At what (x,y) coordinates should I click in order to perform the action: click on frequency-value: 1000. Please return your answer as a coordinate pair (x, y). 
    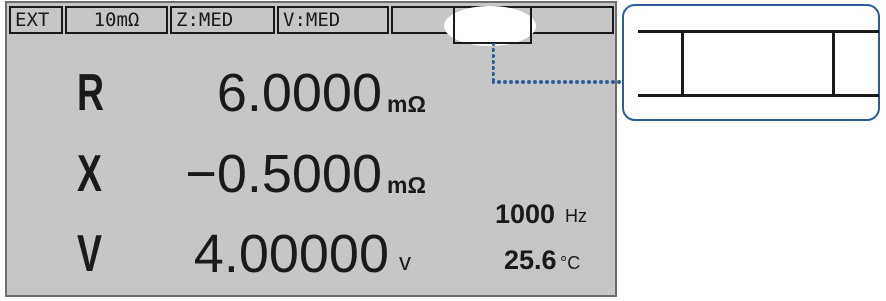
    Looking at the image, I should click on (525, 214).